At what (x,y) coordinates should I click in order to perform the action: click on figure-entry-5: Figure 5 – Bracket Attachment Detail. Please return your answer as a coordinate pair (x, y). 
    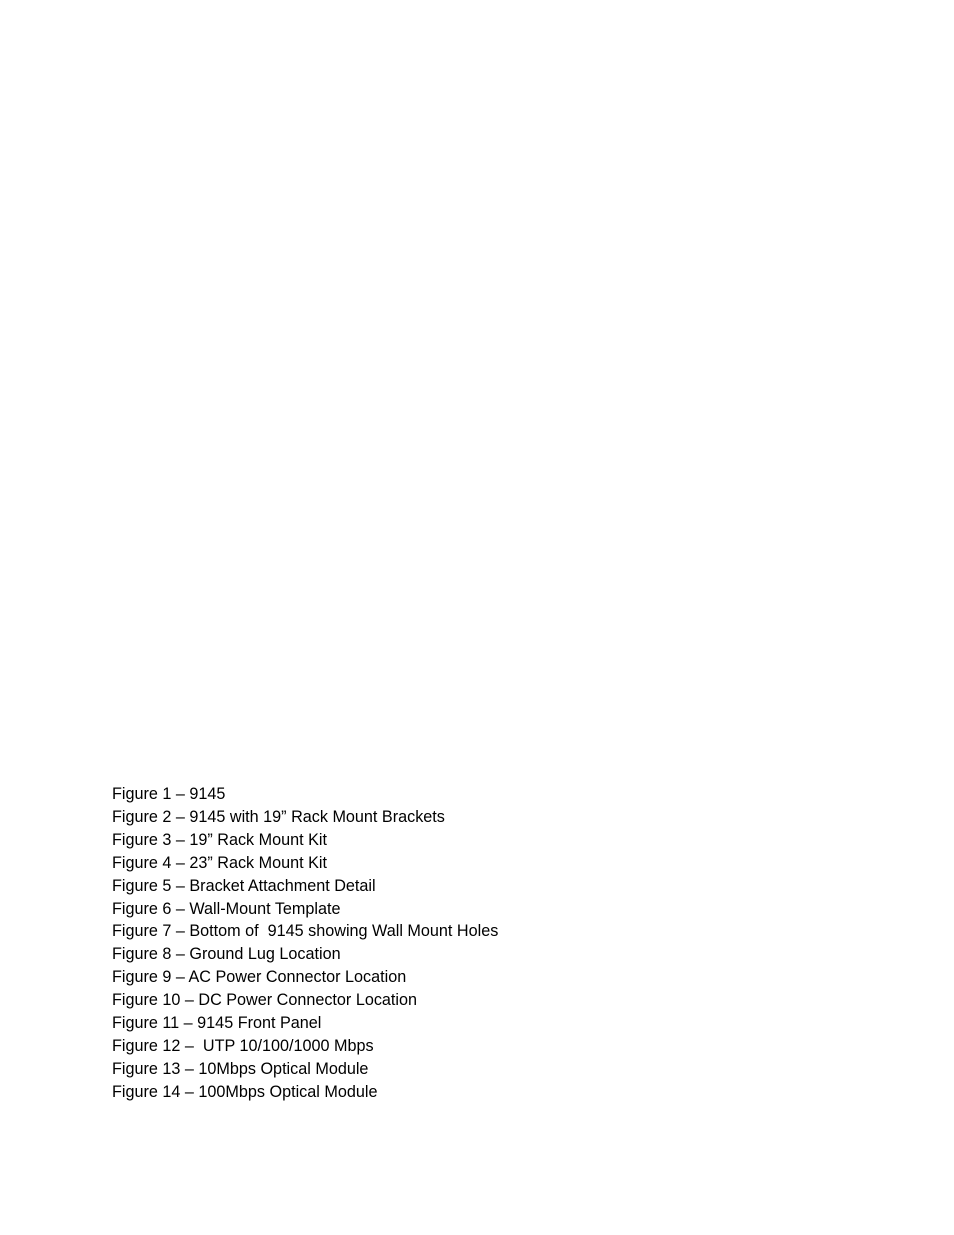
    Looking at the image, I should click on (244, 885).